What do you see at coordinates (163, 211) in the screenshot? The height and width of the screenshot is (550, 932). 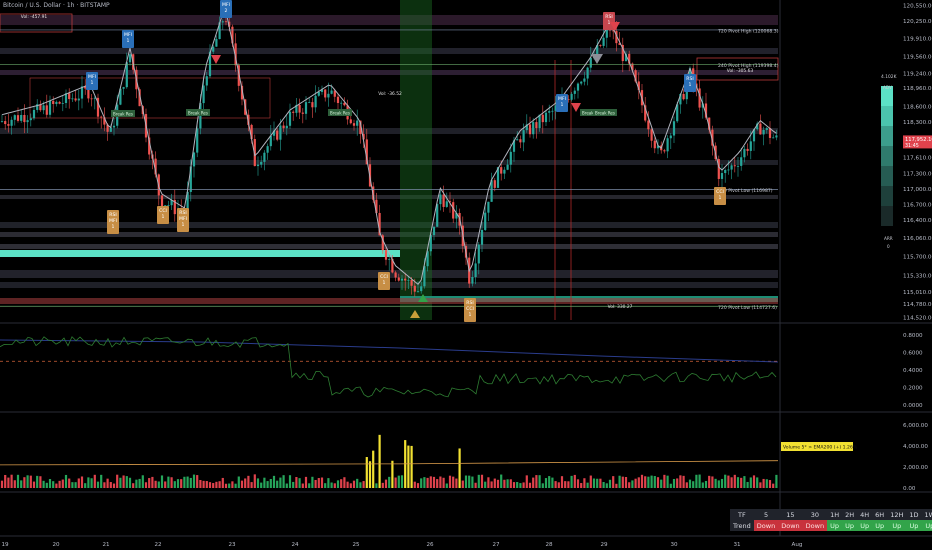 I see `signal-tag-text: CCI` at bounding box center [163, 211].